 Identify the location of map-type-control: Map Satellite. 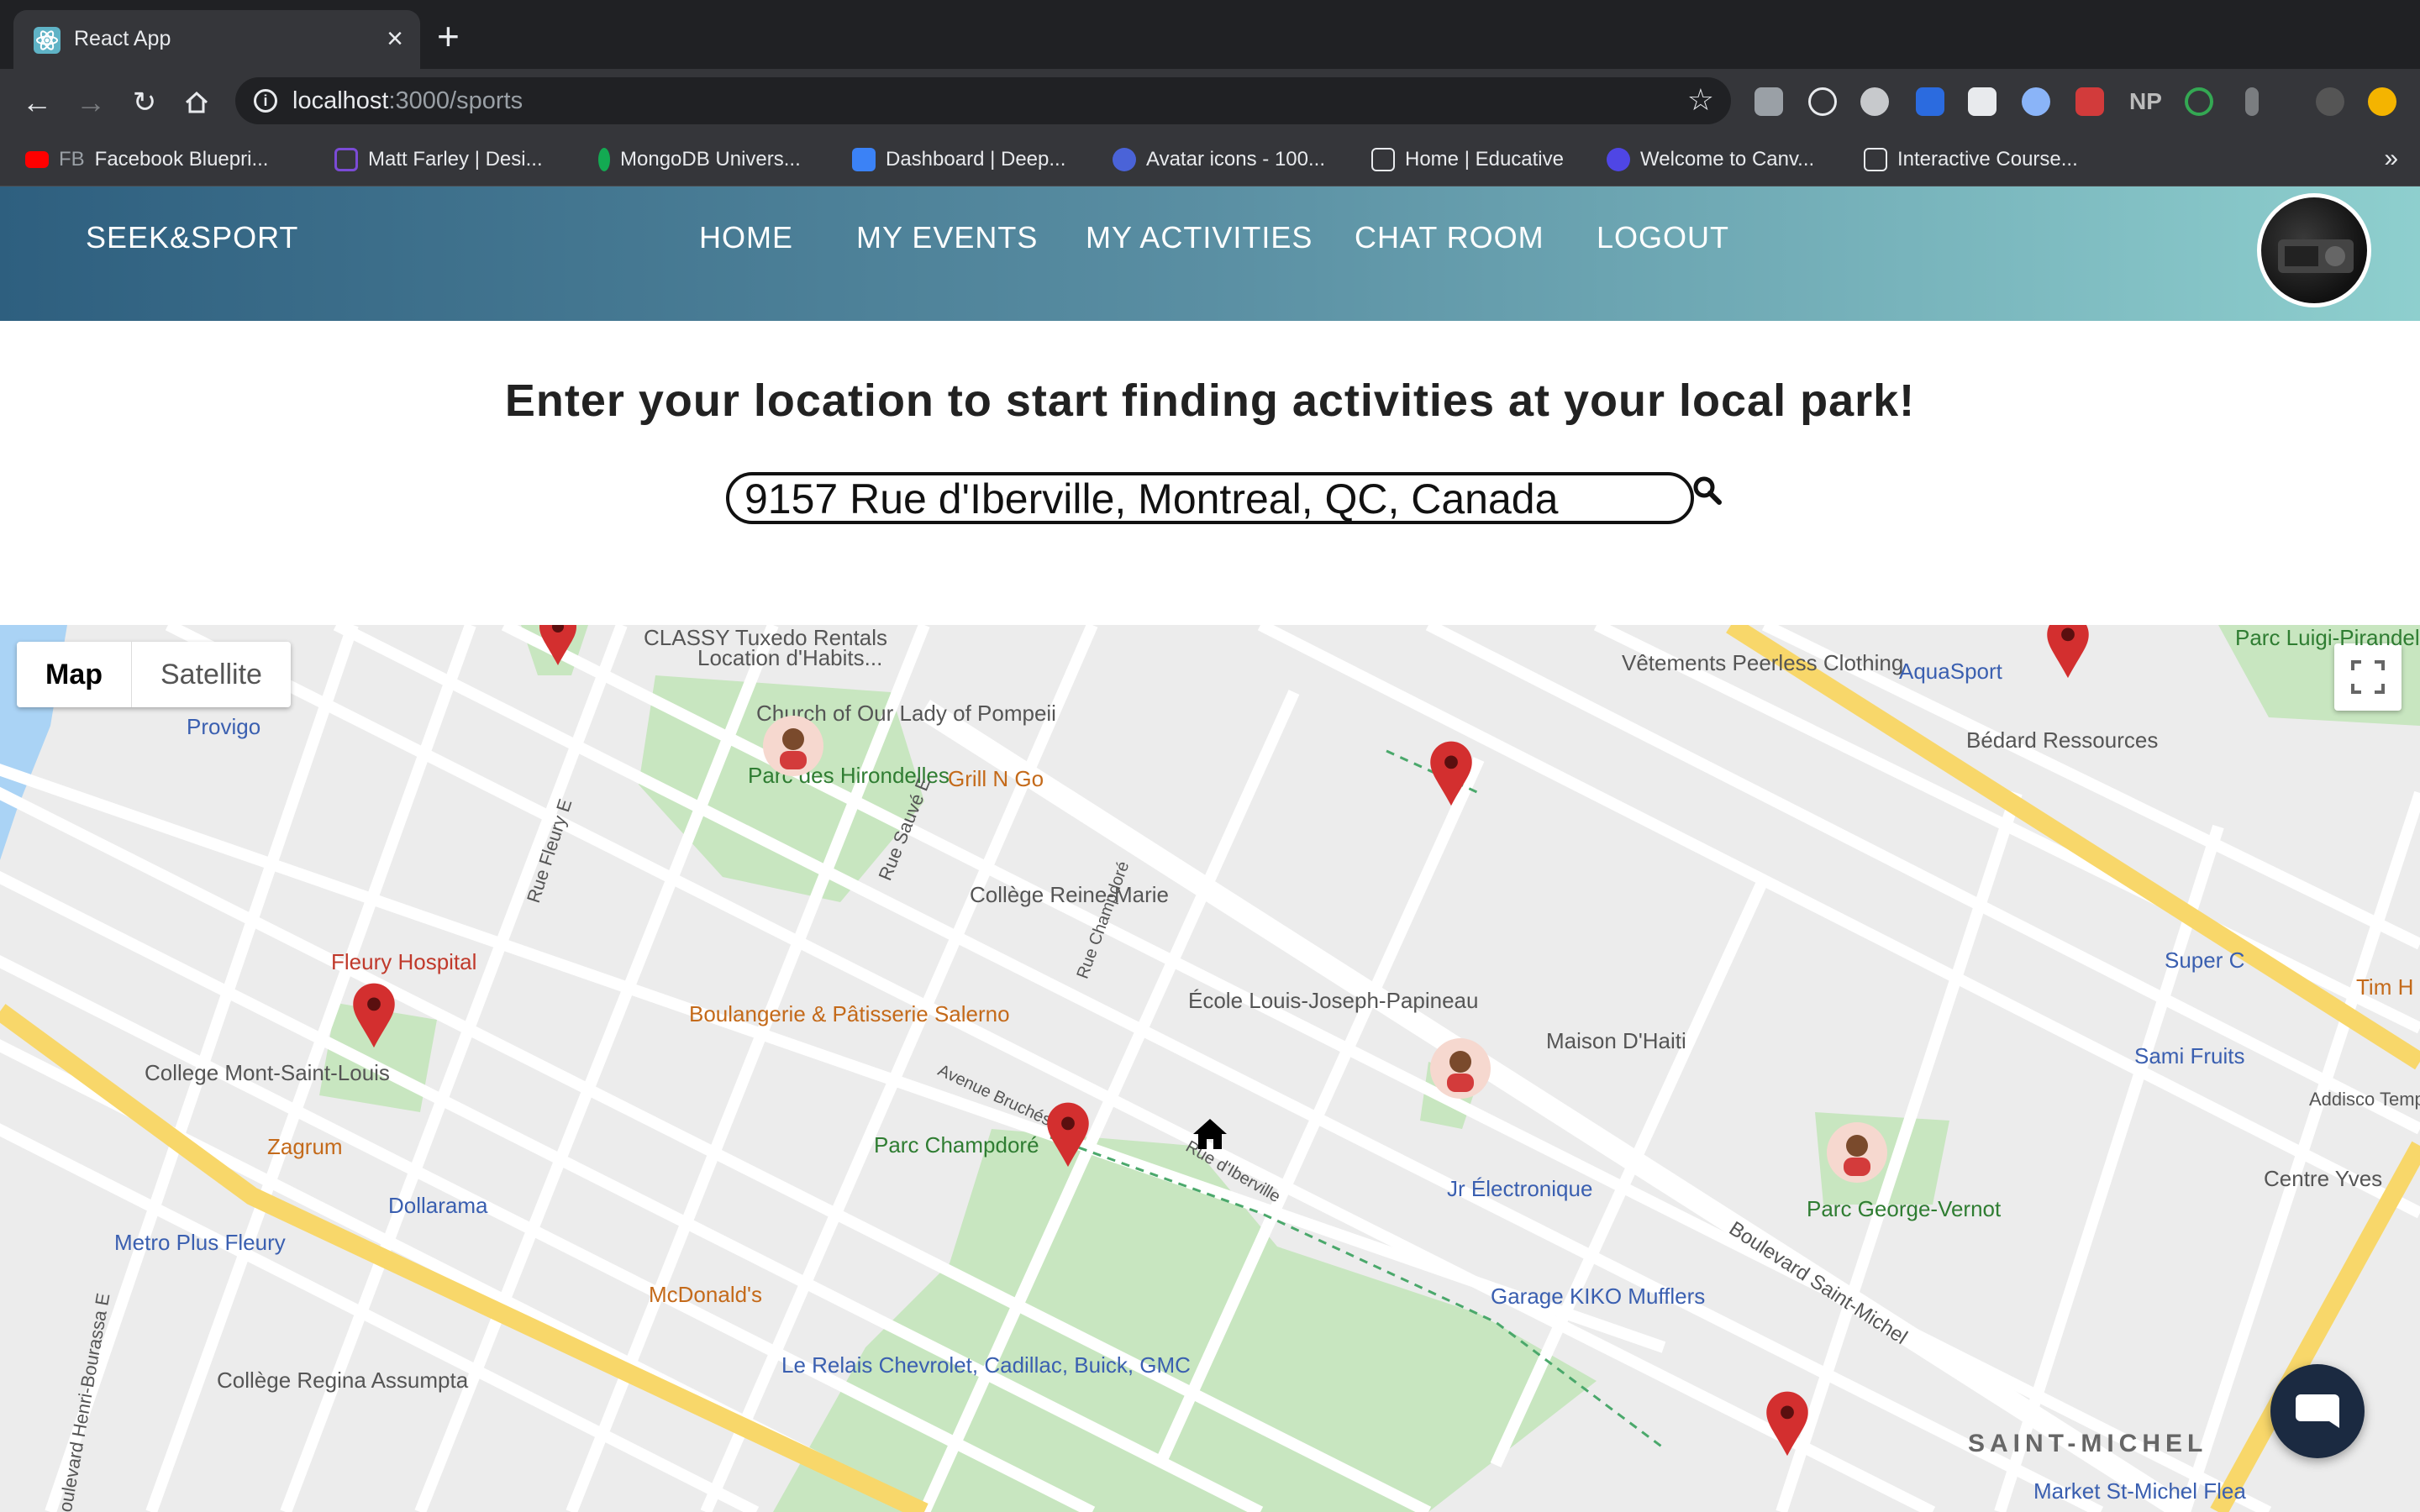
(154, 674).